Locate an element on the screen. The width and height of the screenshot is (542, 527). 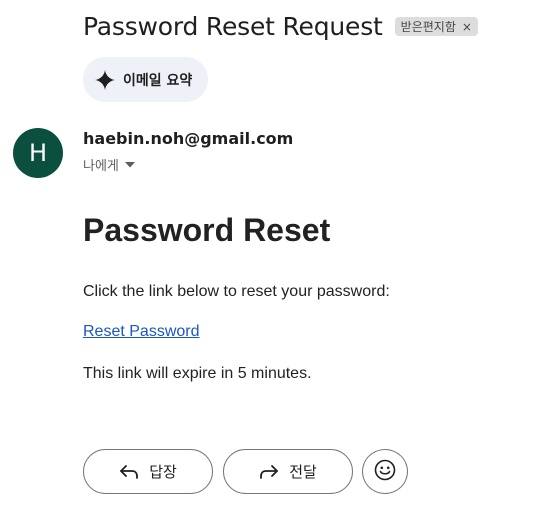
remove-label-icon: × is located at coordinates (467, 27).